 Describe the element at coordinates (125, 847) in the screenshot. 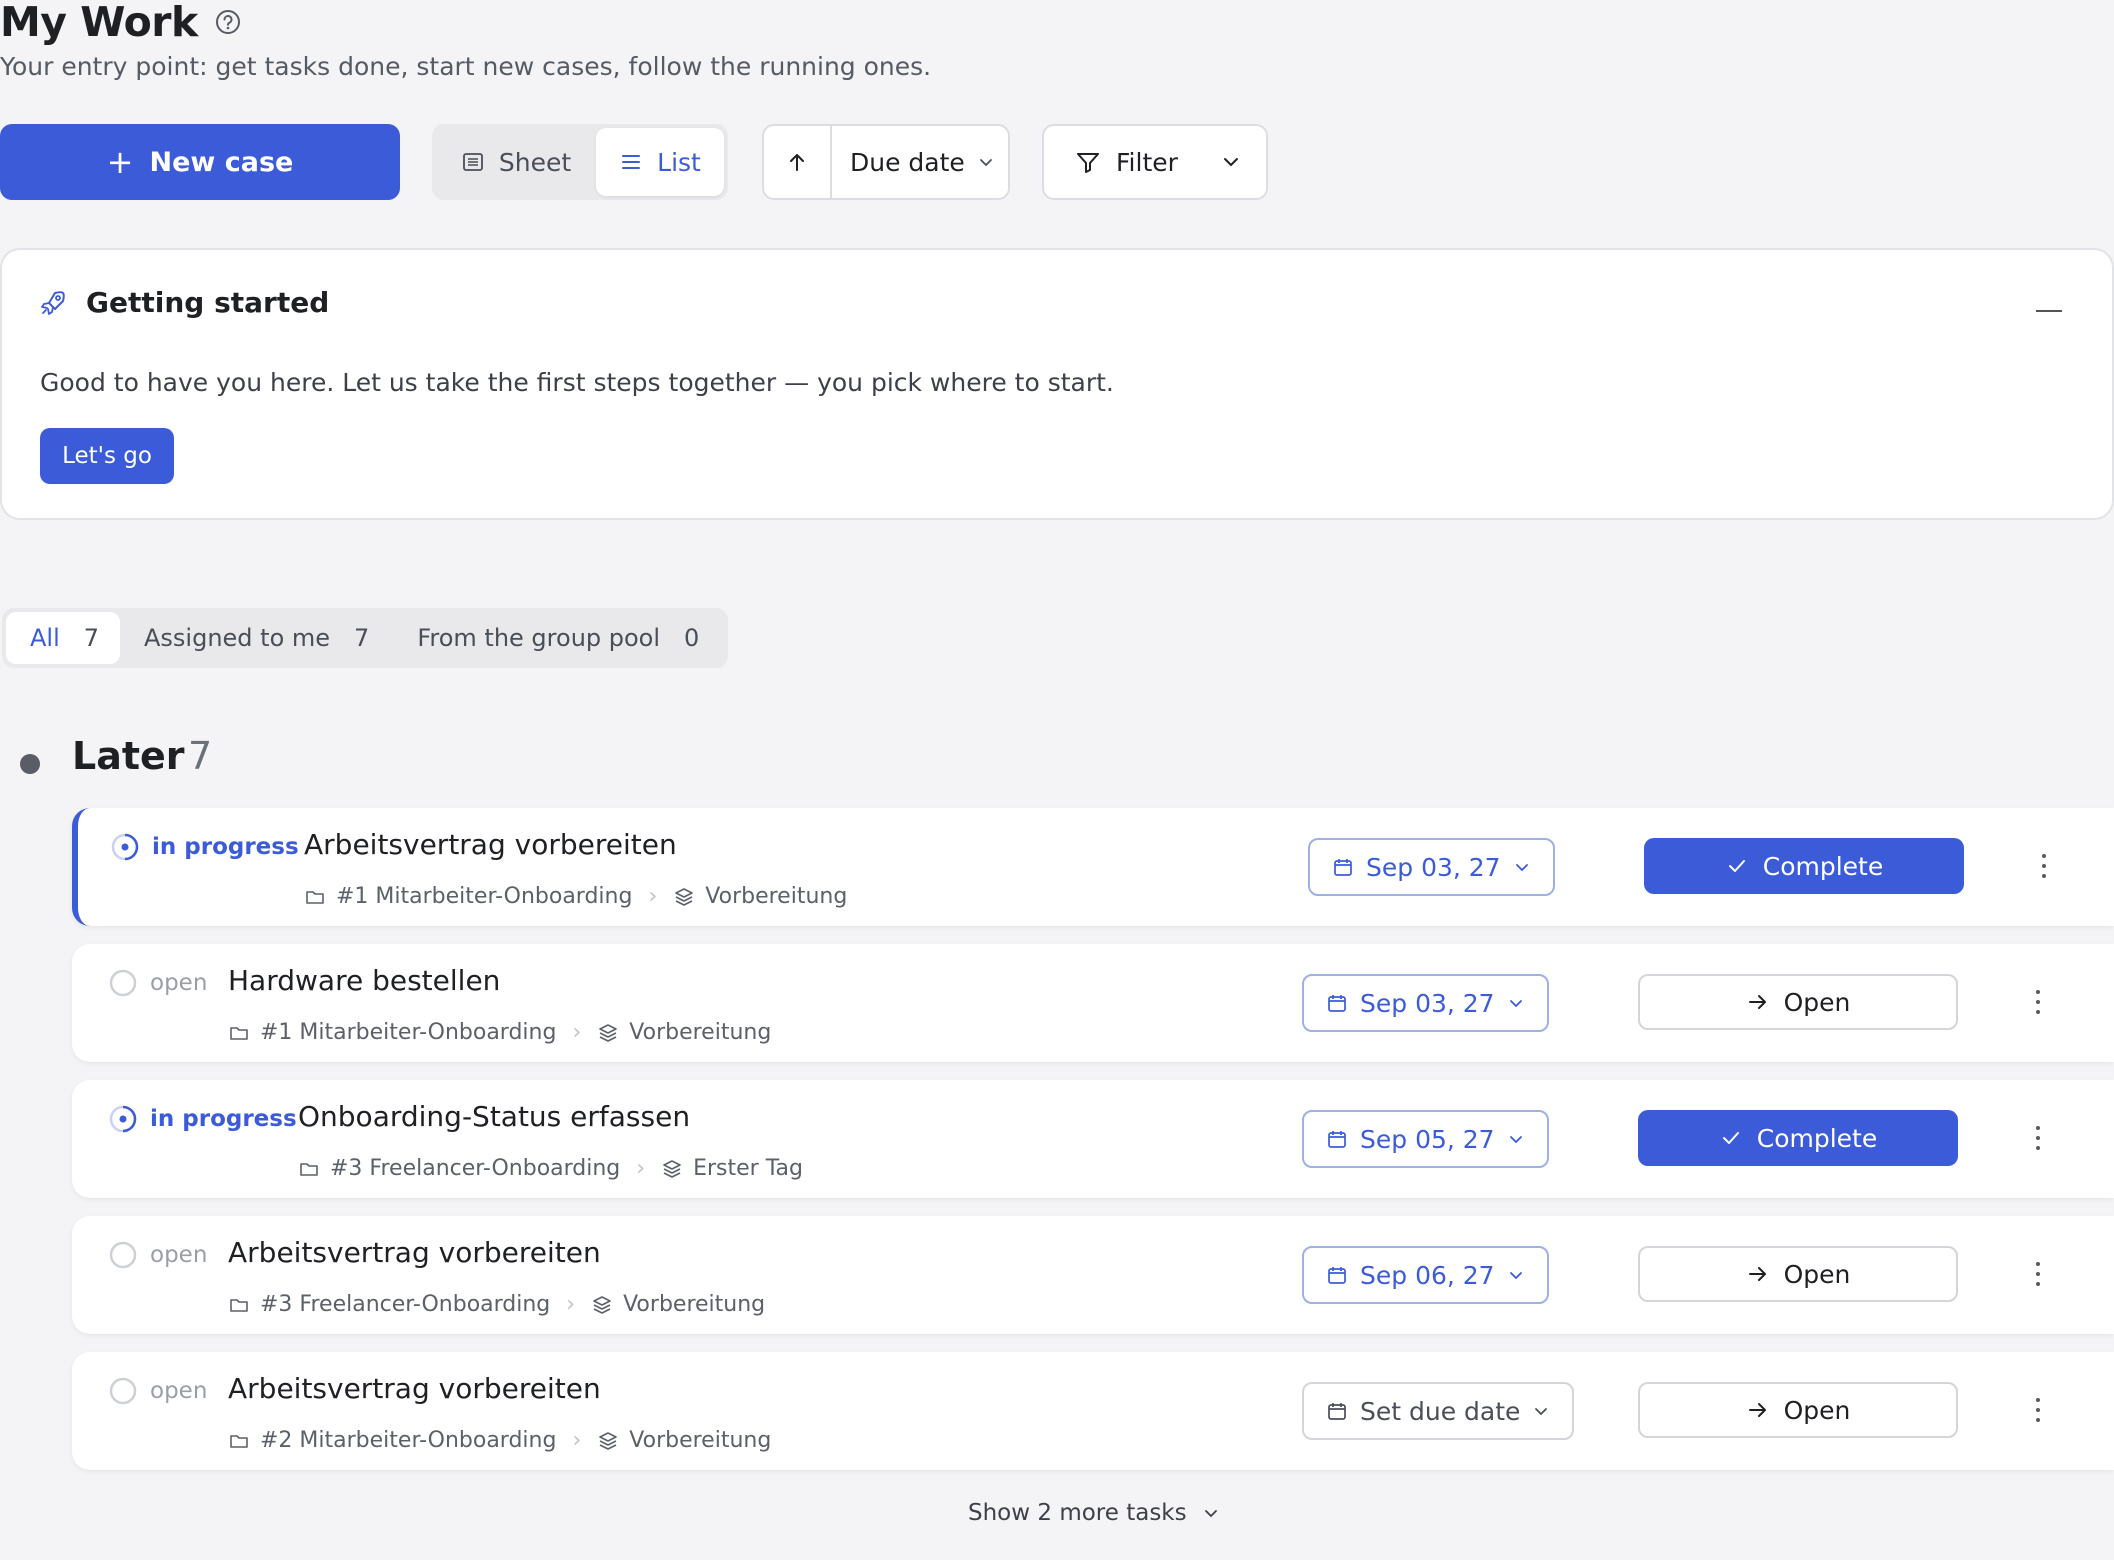

I see `in-progress-icon` at that location.